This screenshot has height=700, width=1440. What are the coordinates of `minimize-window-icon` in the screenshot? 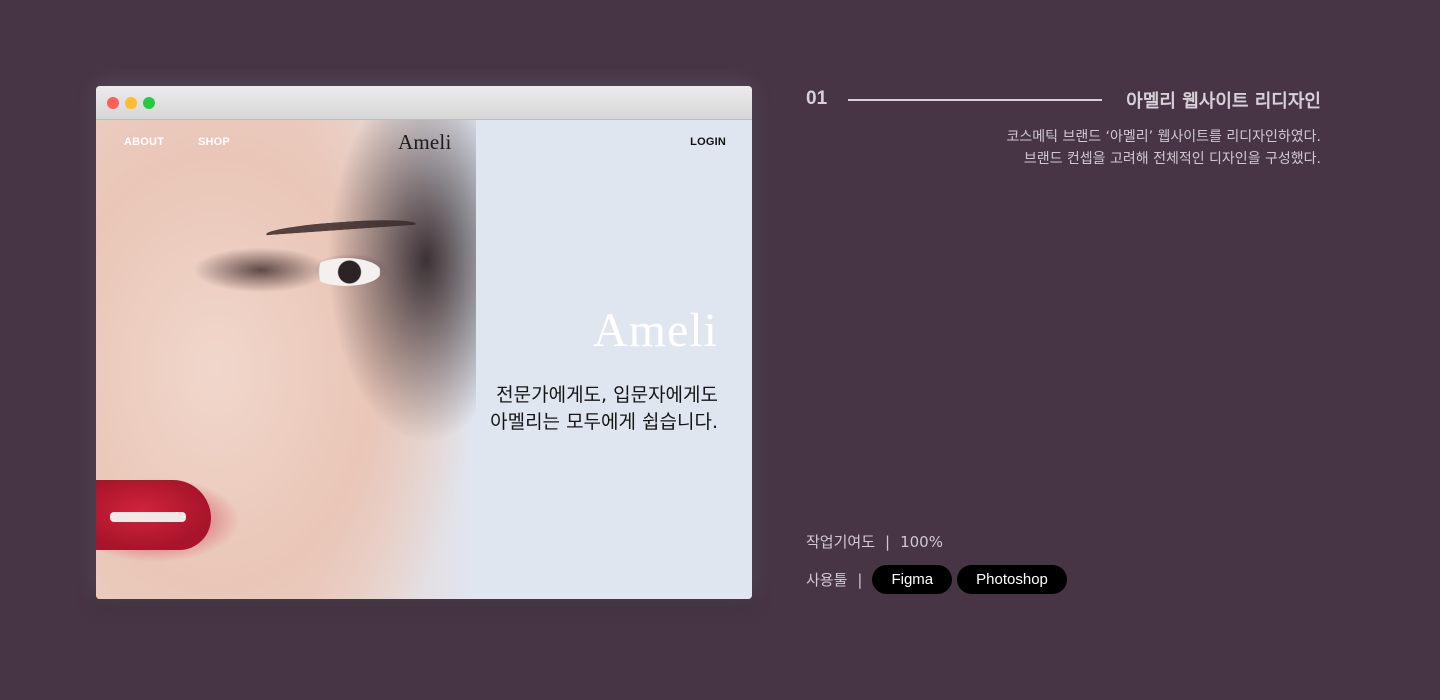 It's located at (131, 103).